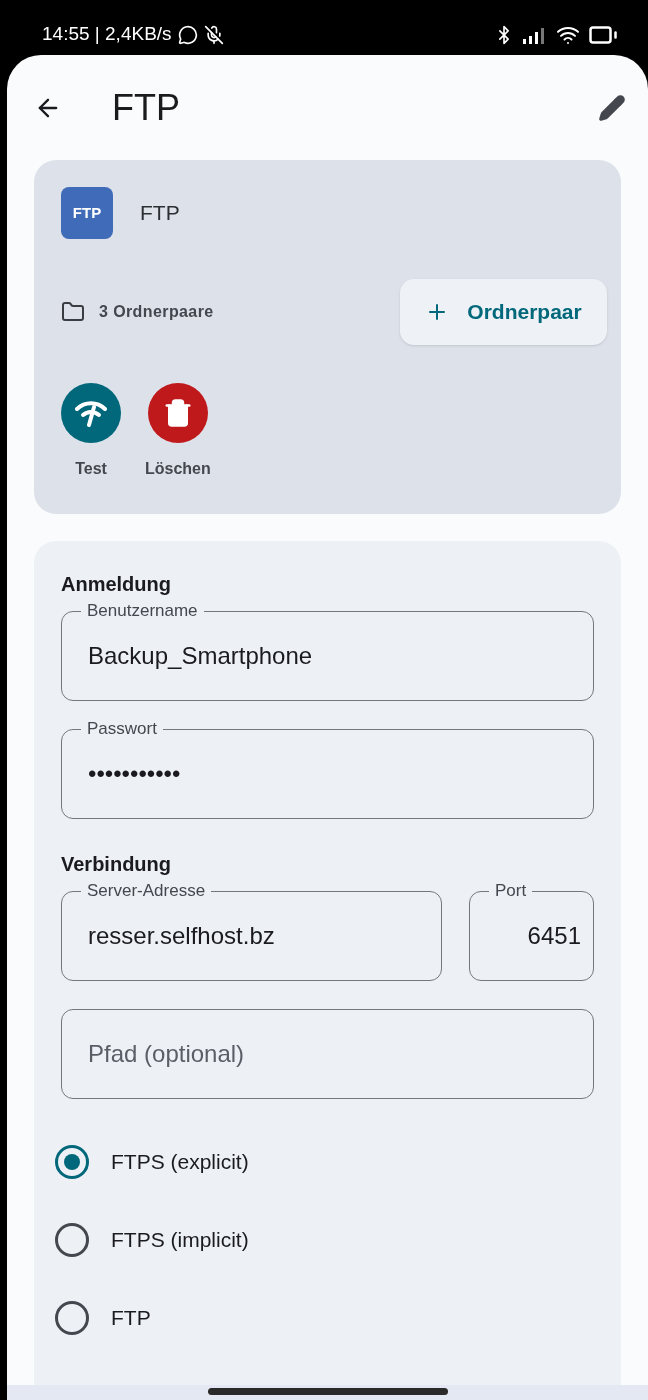  I want to click on add-folder-pair-button: Ordnerpaar, so click(503, 312).